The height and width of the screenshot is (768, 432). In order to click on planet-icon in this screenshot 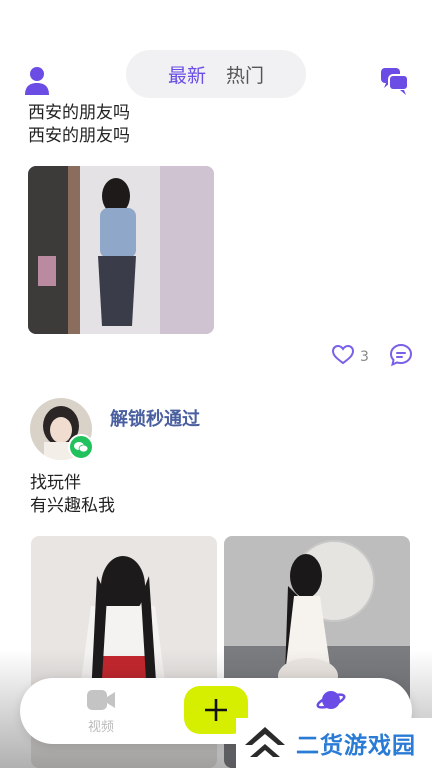, I will do `click(331, 701)`.